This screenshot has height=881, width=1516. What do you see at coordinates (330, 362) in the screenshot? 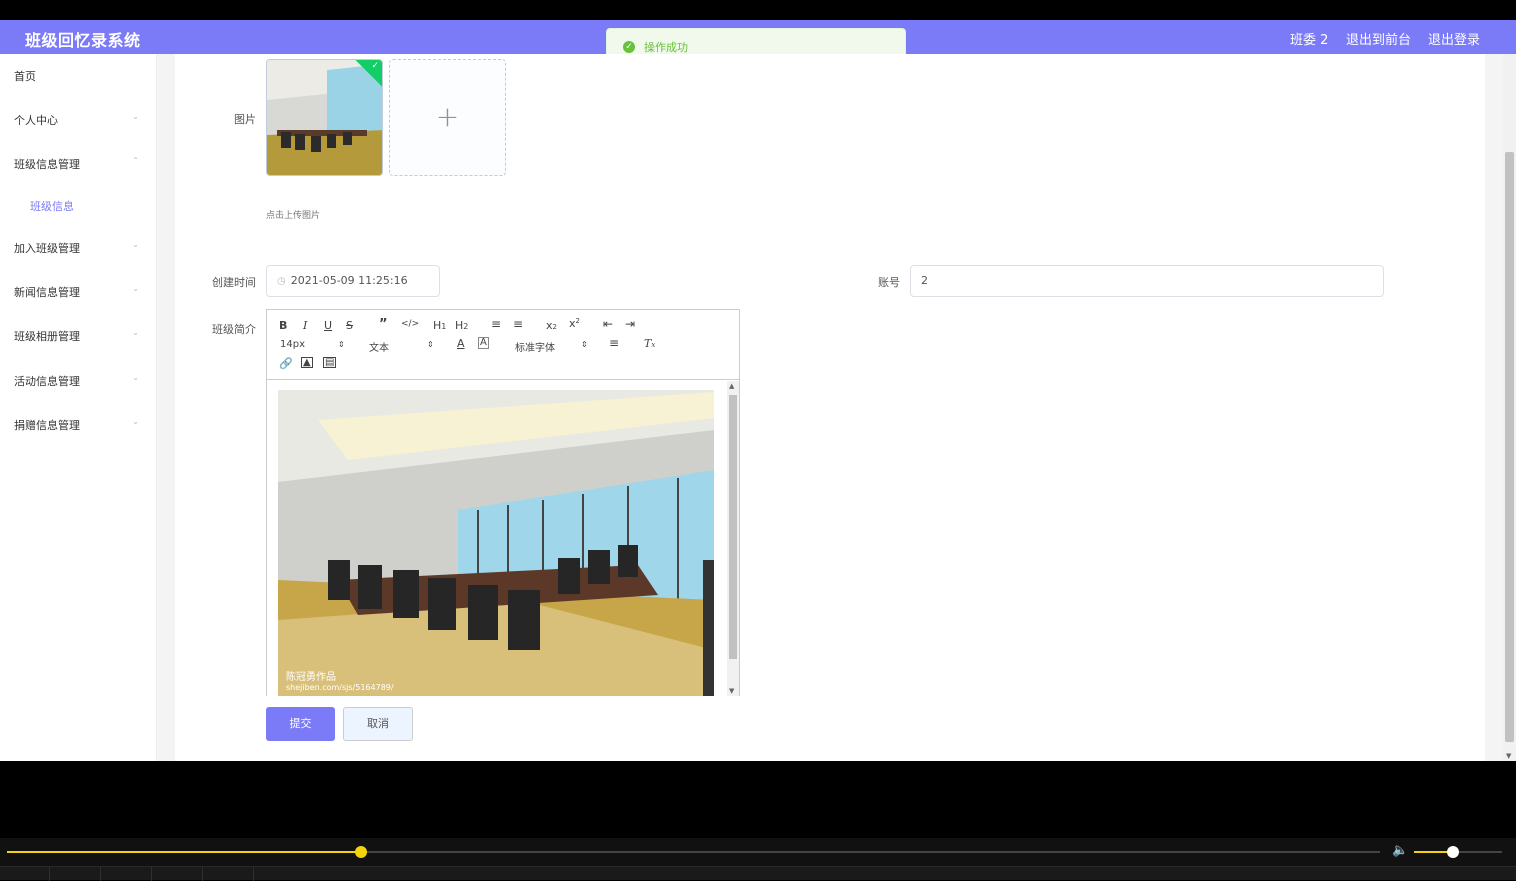
I see `video-icon: ▤` at bounding box center [330, 362].